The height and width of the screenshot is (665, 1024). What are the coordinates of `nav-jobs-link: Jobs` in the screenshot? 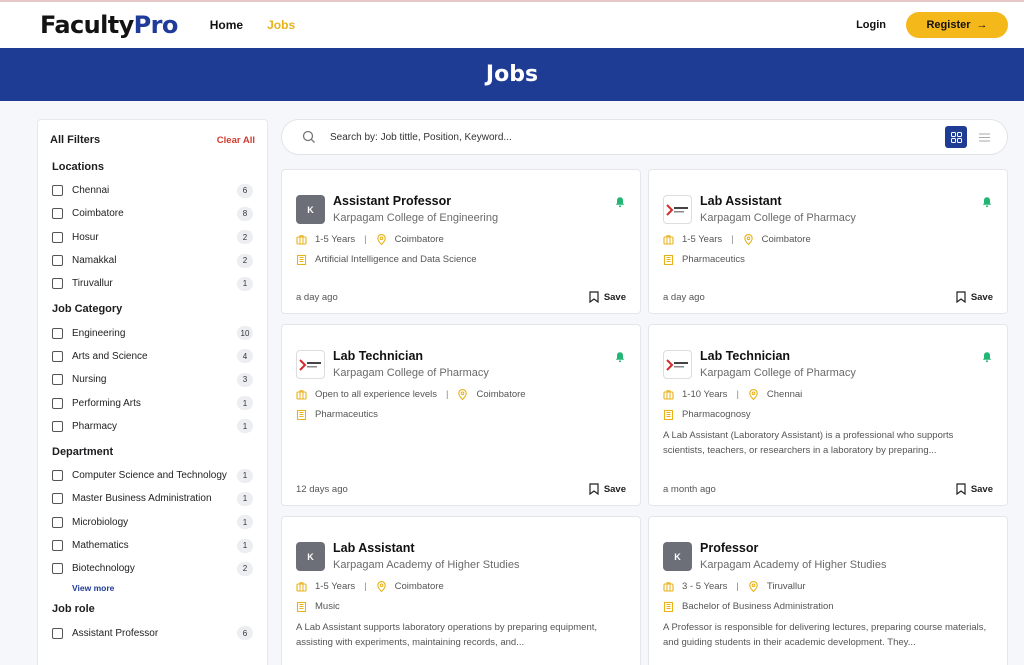 It's located at (281, 25).